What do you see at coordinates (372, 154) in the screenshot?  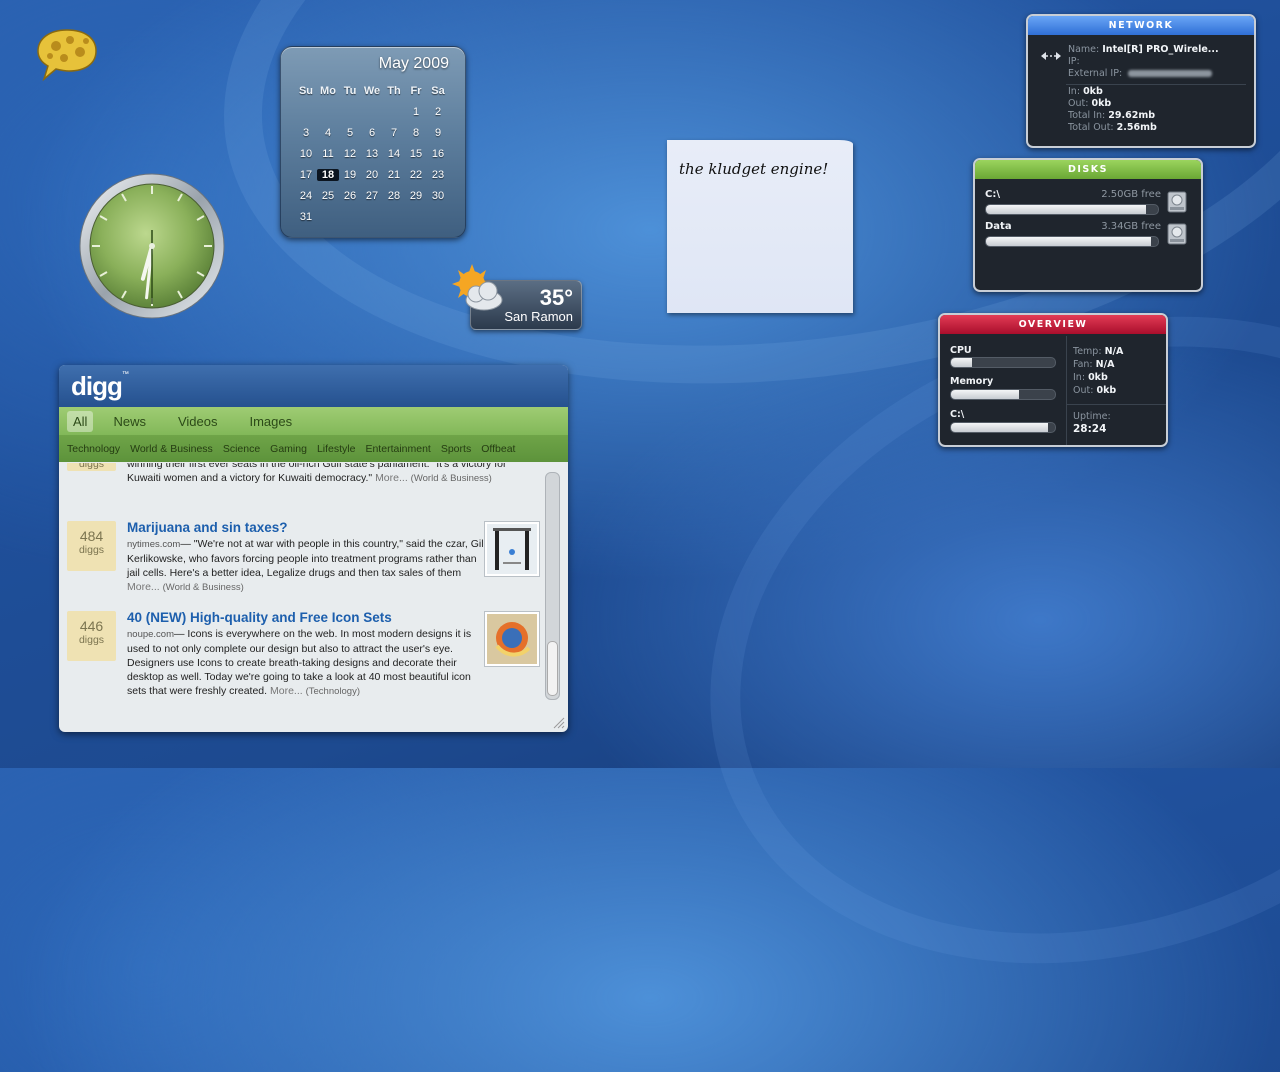 I see `calendar-day: 13` at bounding box center [372, 154].